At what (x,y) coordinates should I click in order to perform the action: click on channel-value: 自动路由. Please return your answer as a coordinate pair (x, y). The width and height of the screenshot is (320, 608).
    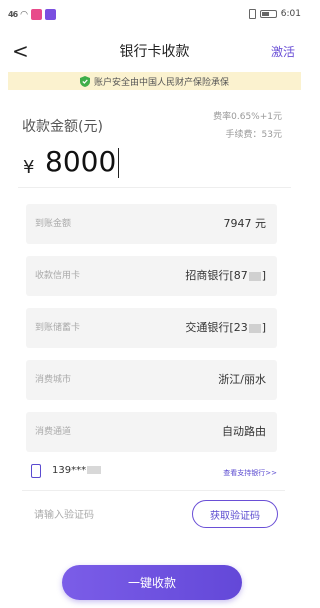
    Looking at the image, I should click on (244, 431).